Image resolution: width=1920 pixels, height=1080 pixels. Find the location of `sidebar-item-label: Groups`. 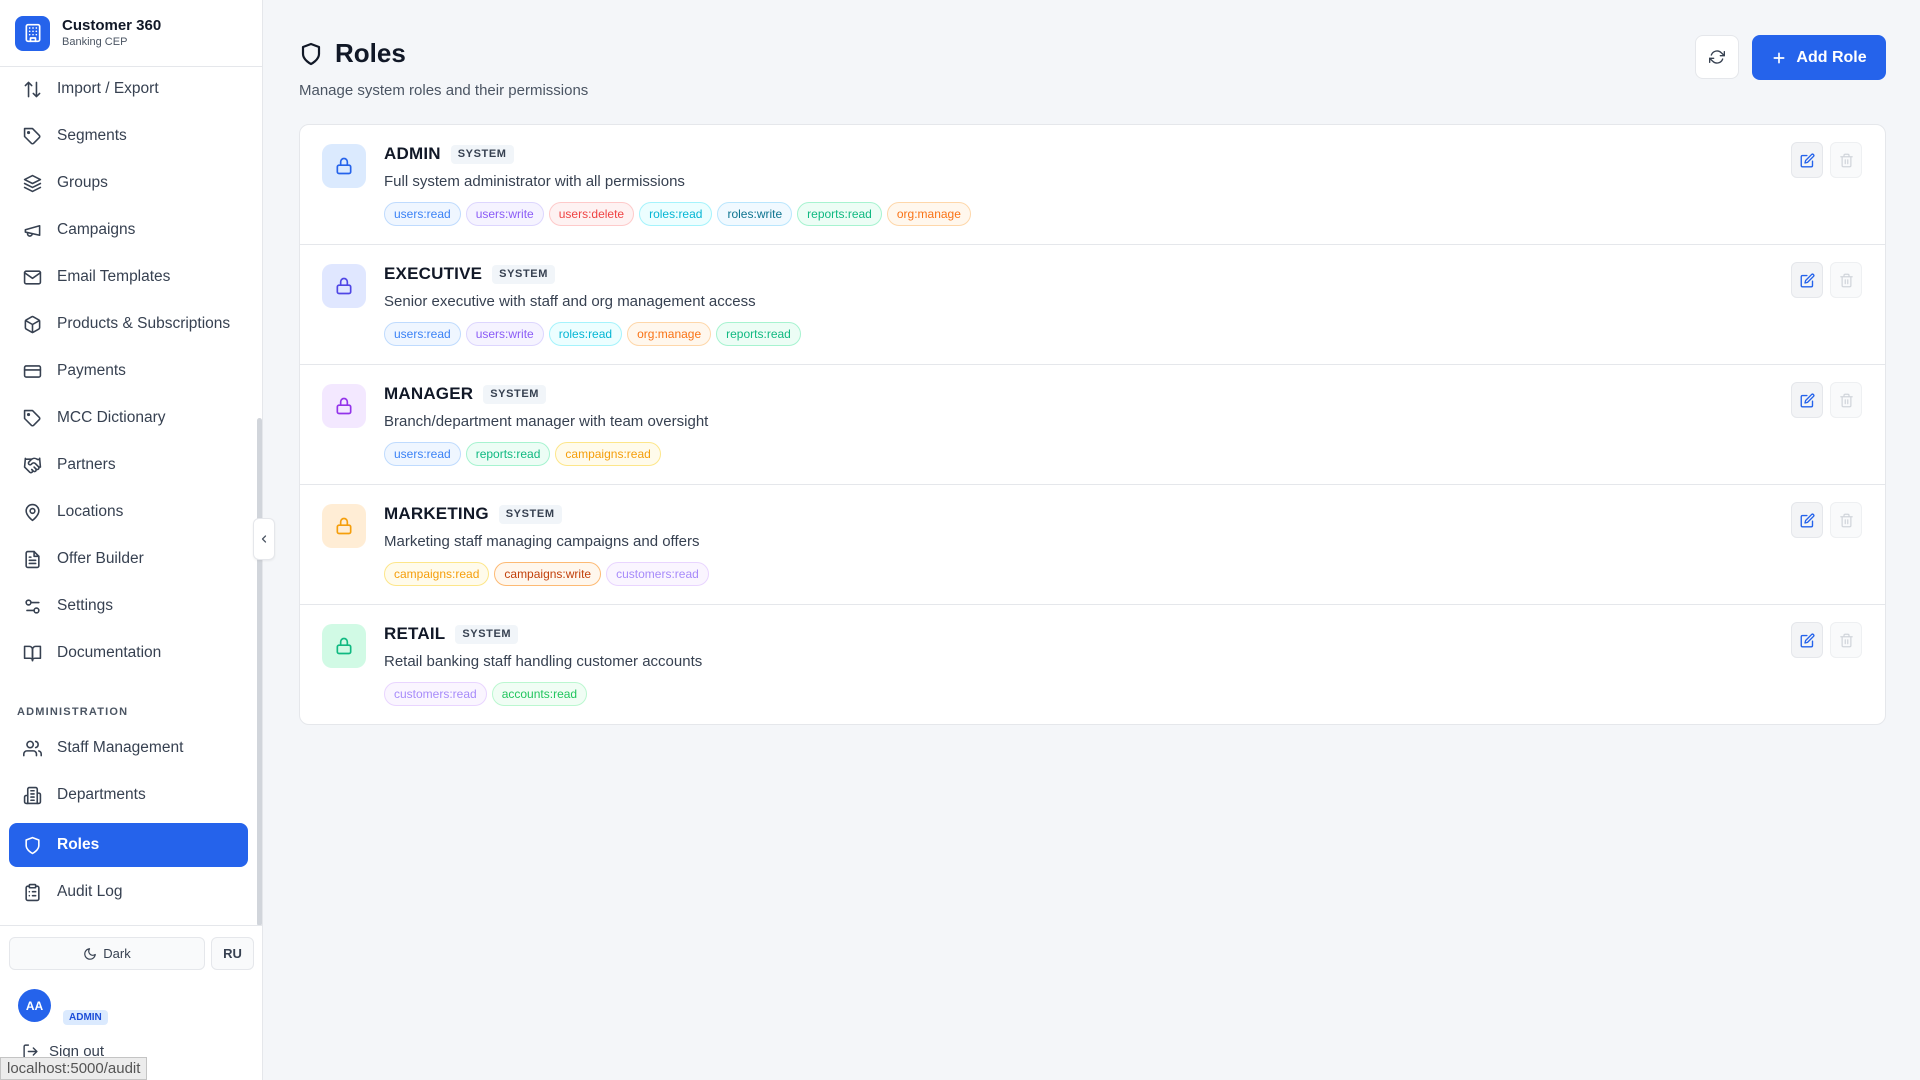

sidebar-item-label: Groups is located at coordinates (82, 182).